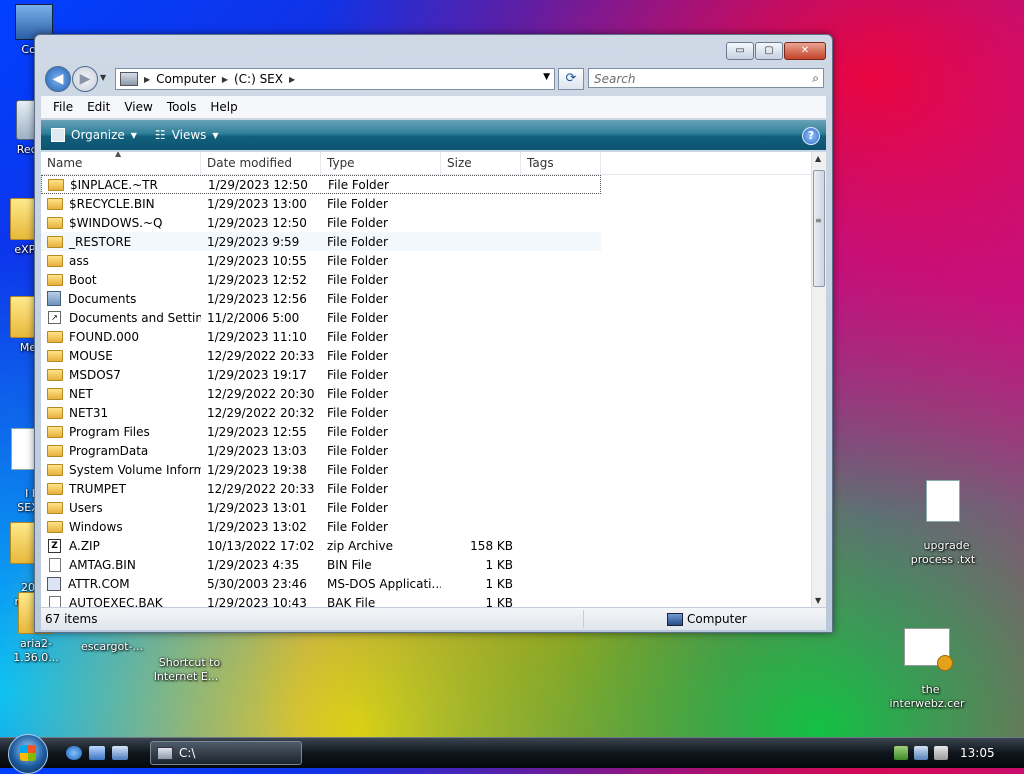 Image resolution: width=1024 pixels, height=774 pixels. What do you see at coordinates (58, 79) in the screenshot?
I see `back-button: ◀` at bounding box center [58, 79].